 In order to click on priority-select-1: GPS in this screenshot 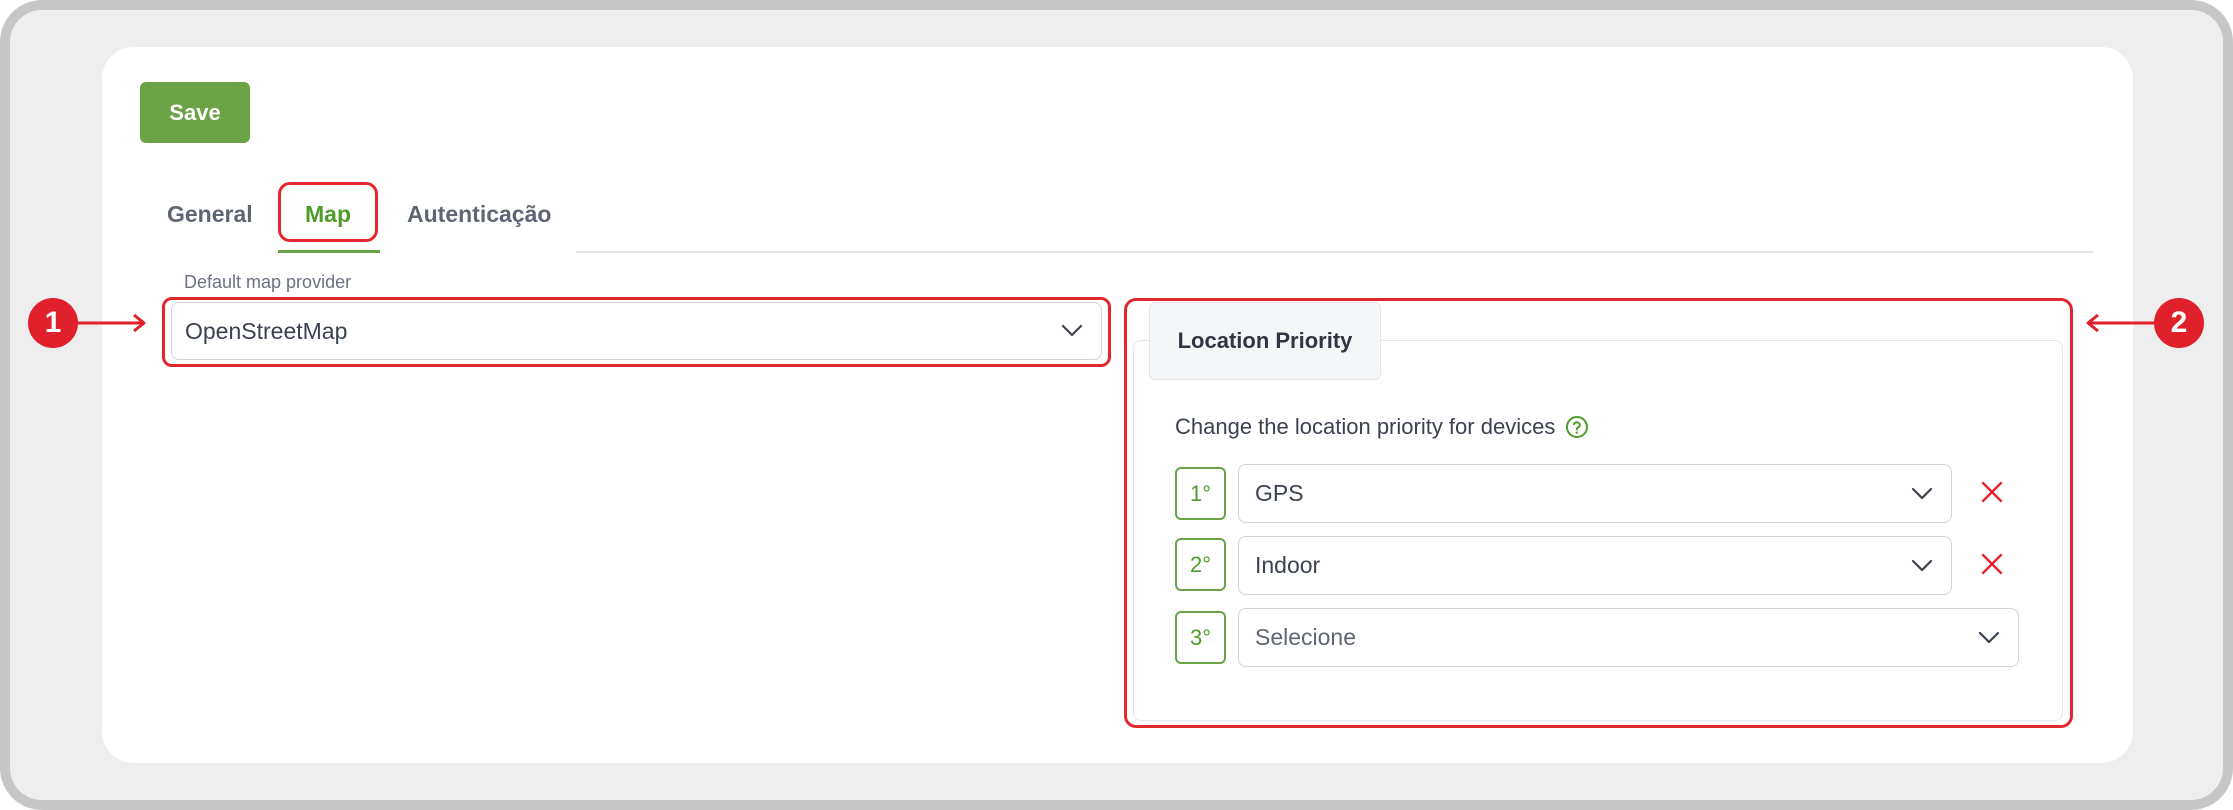, I will do `click(1595, 493)`.